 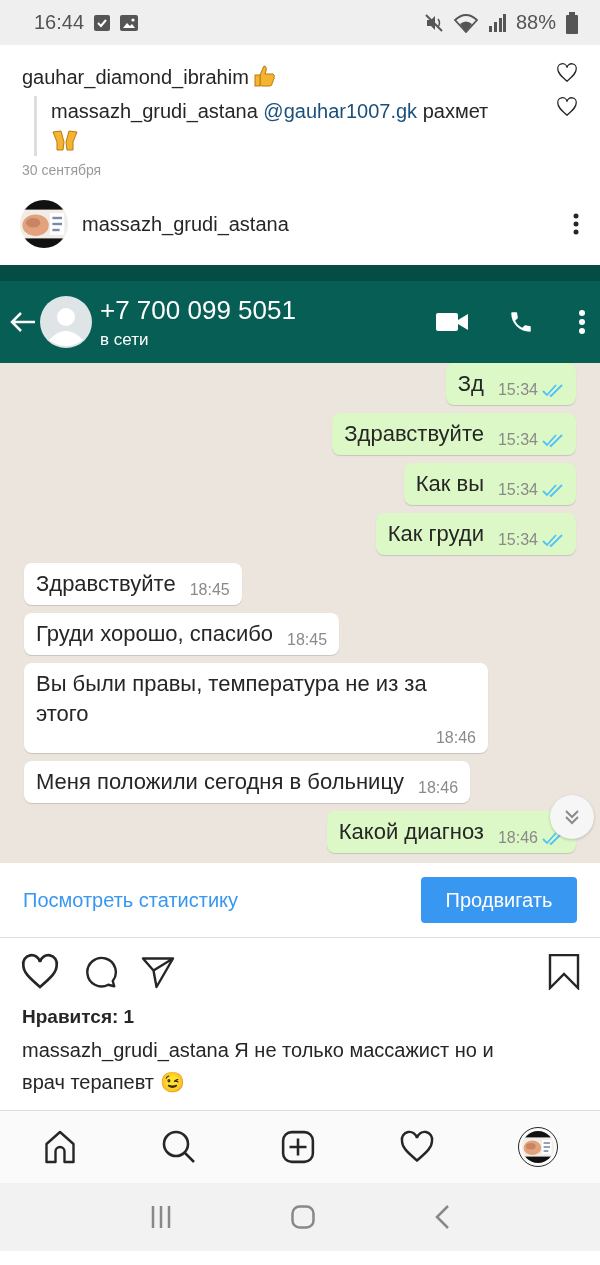 I want to click on home-button-icon, so click(x=303, y=1217).